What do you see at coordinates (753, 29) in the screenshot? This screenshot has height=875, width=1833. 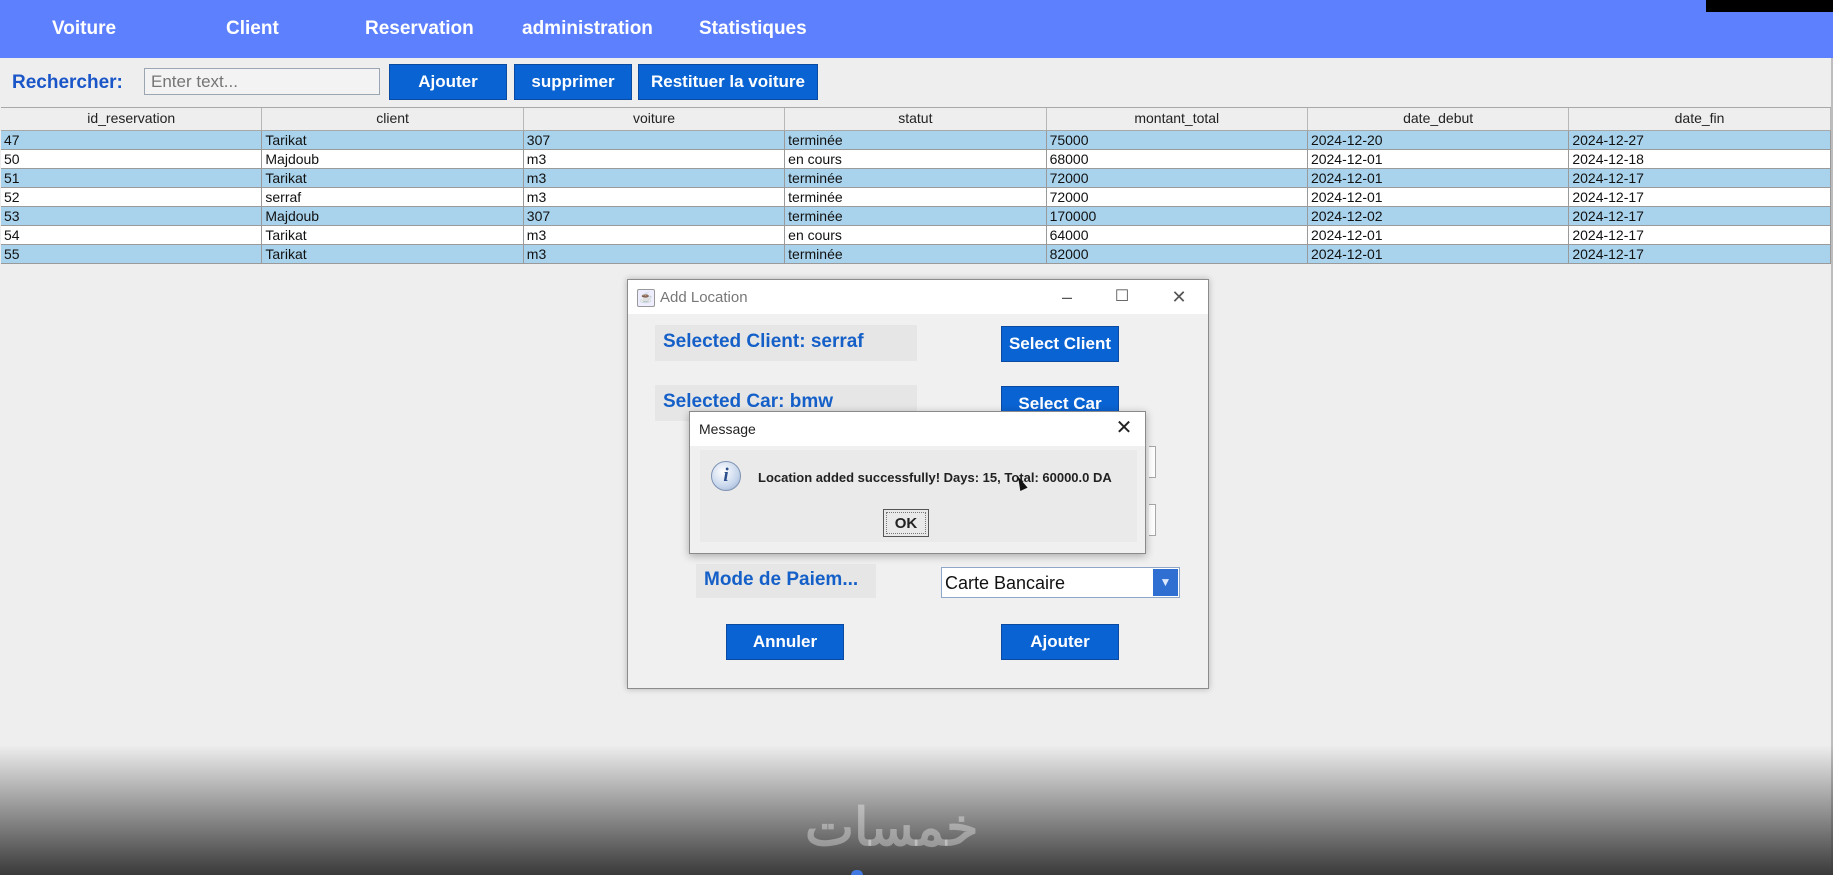 I see `menu-statistiques: Statistiques` at bounding box center [753, 29].